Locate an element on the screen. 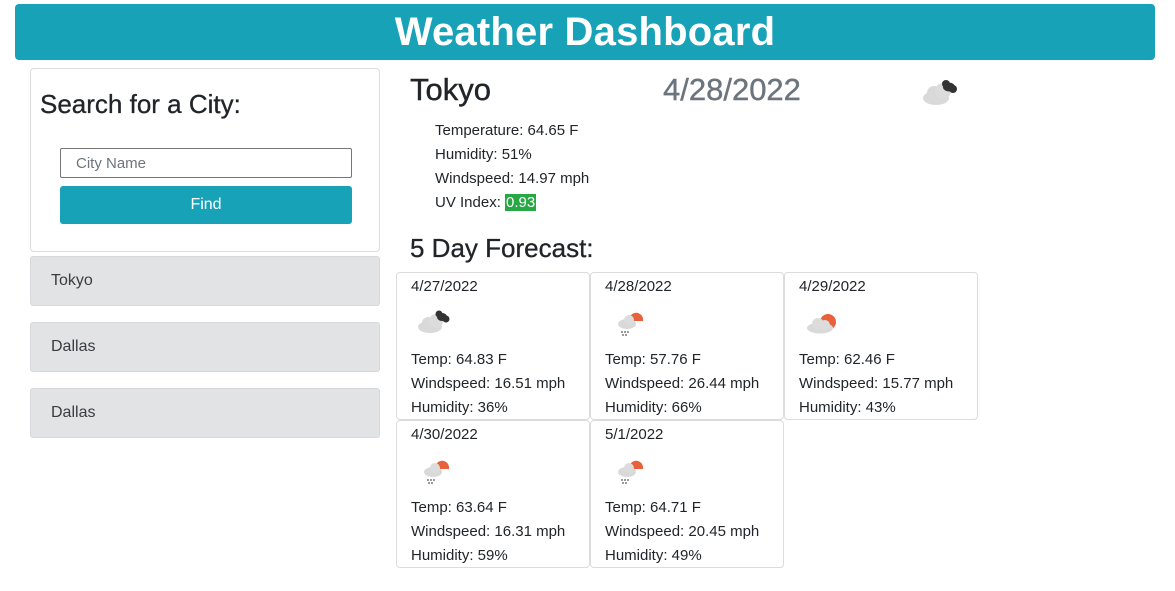 Image resolution: width=1175 pixels, height=591 pixels. forecast-humidity: Humidity: 66% is located at coordinates (653, 407).